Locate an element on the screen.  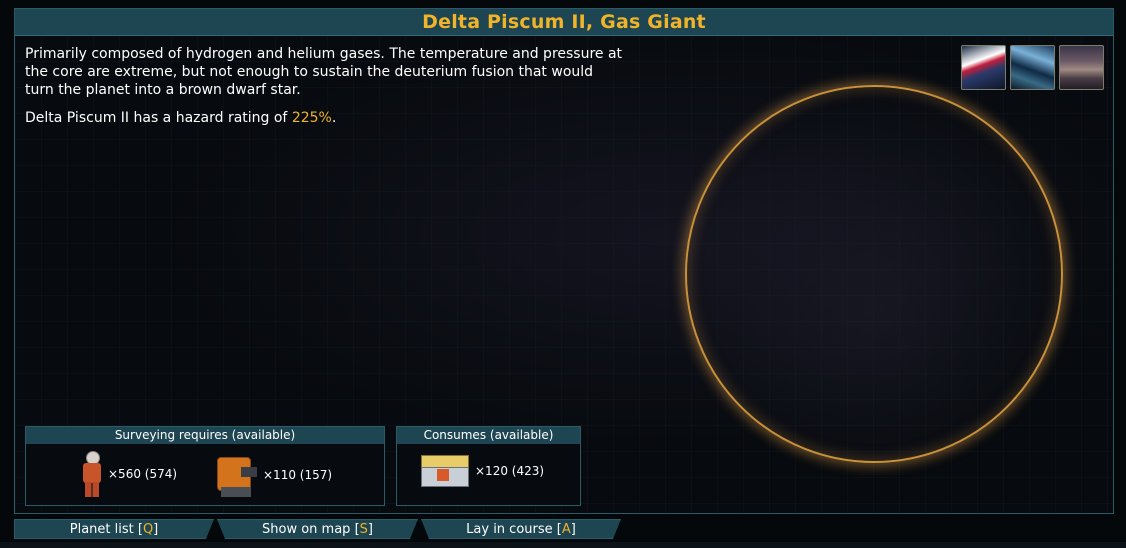
supply-crate-icon is located at coordinates (445, 471).